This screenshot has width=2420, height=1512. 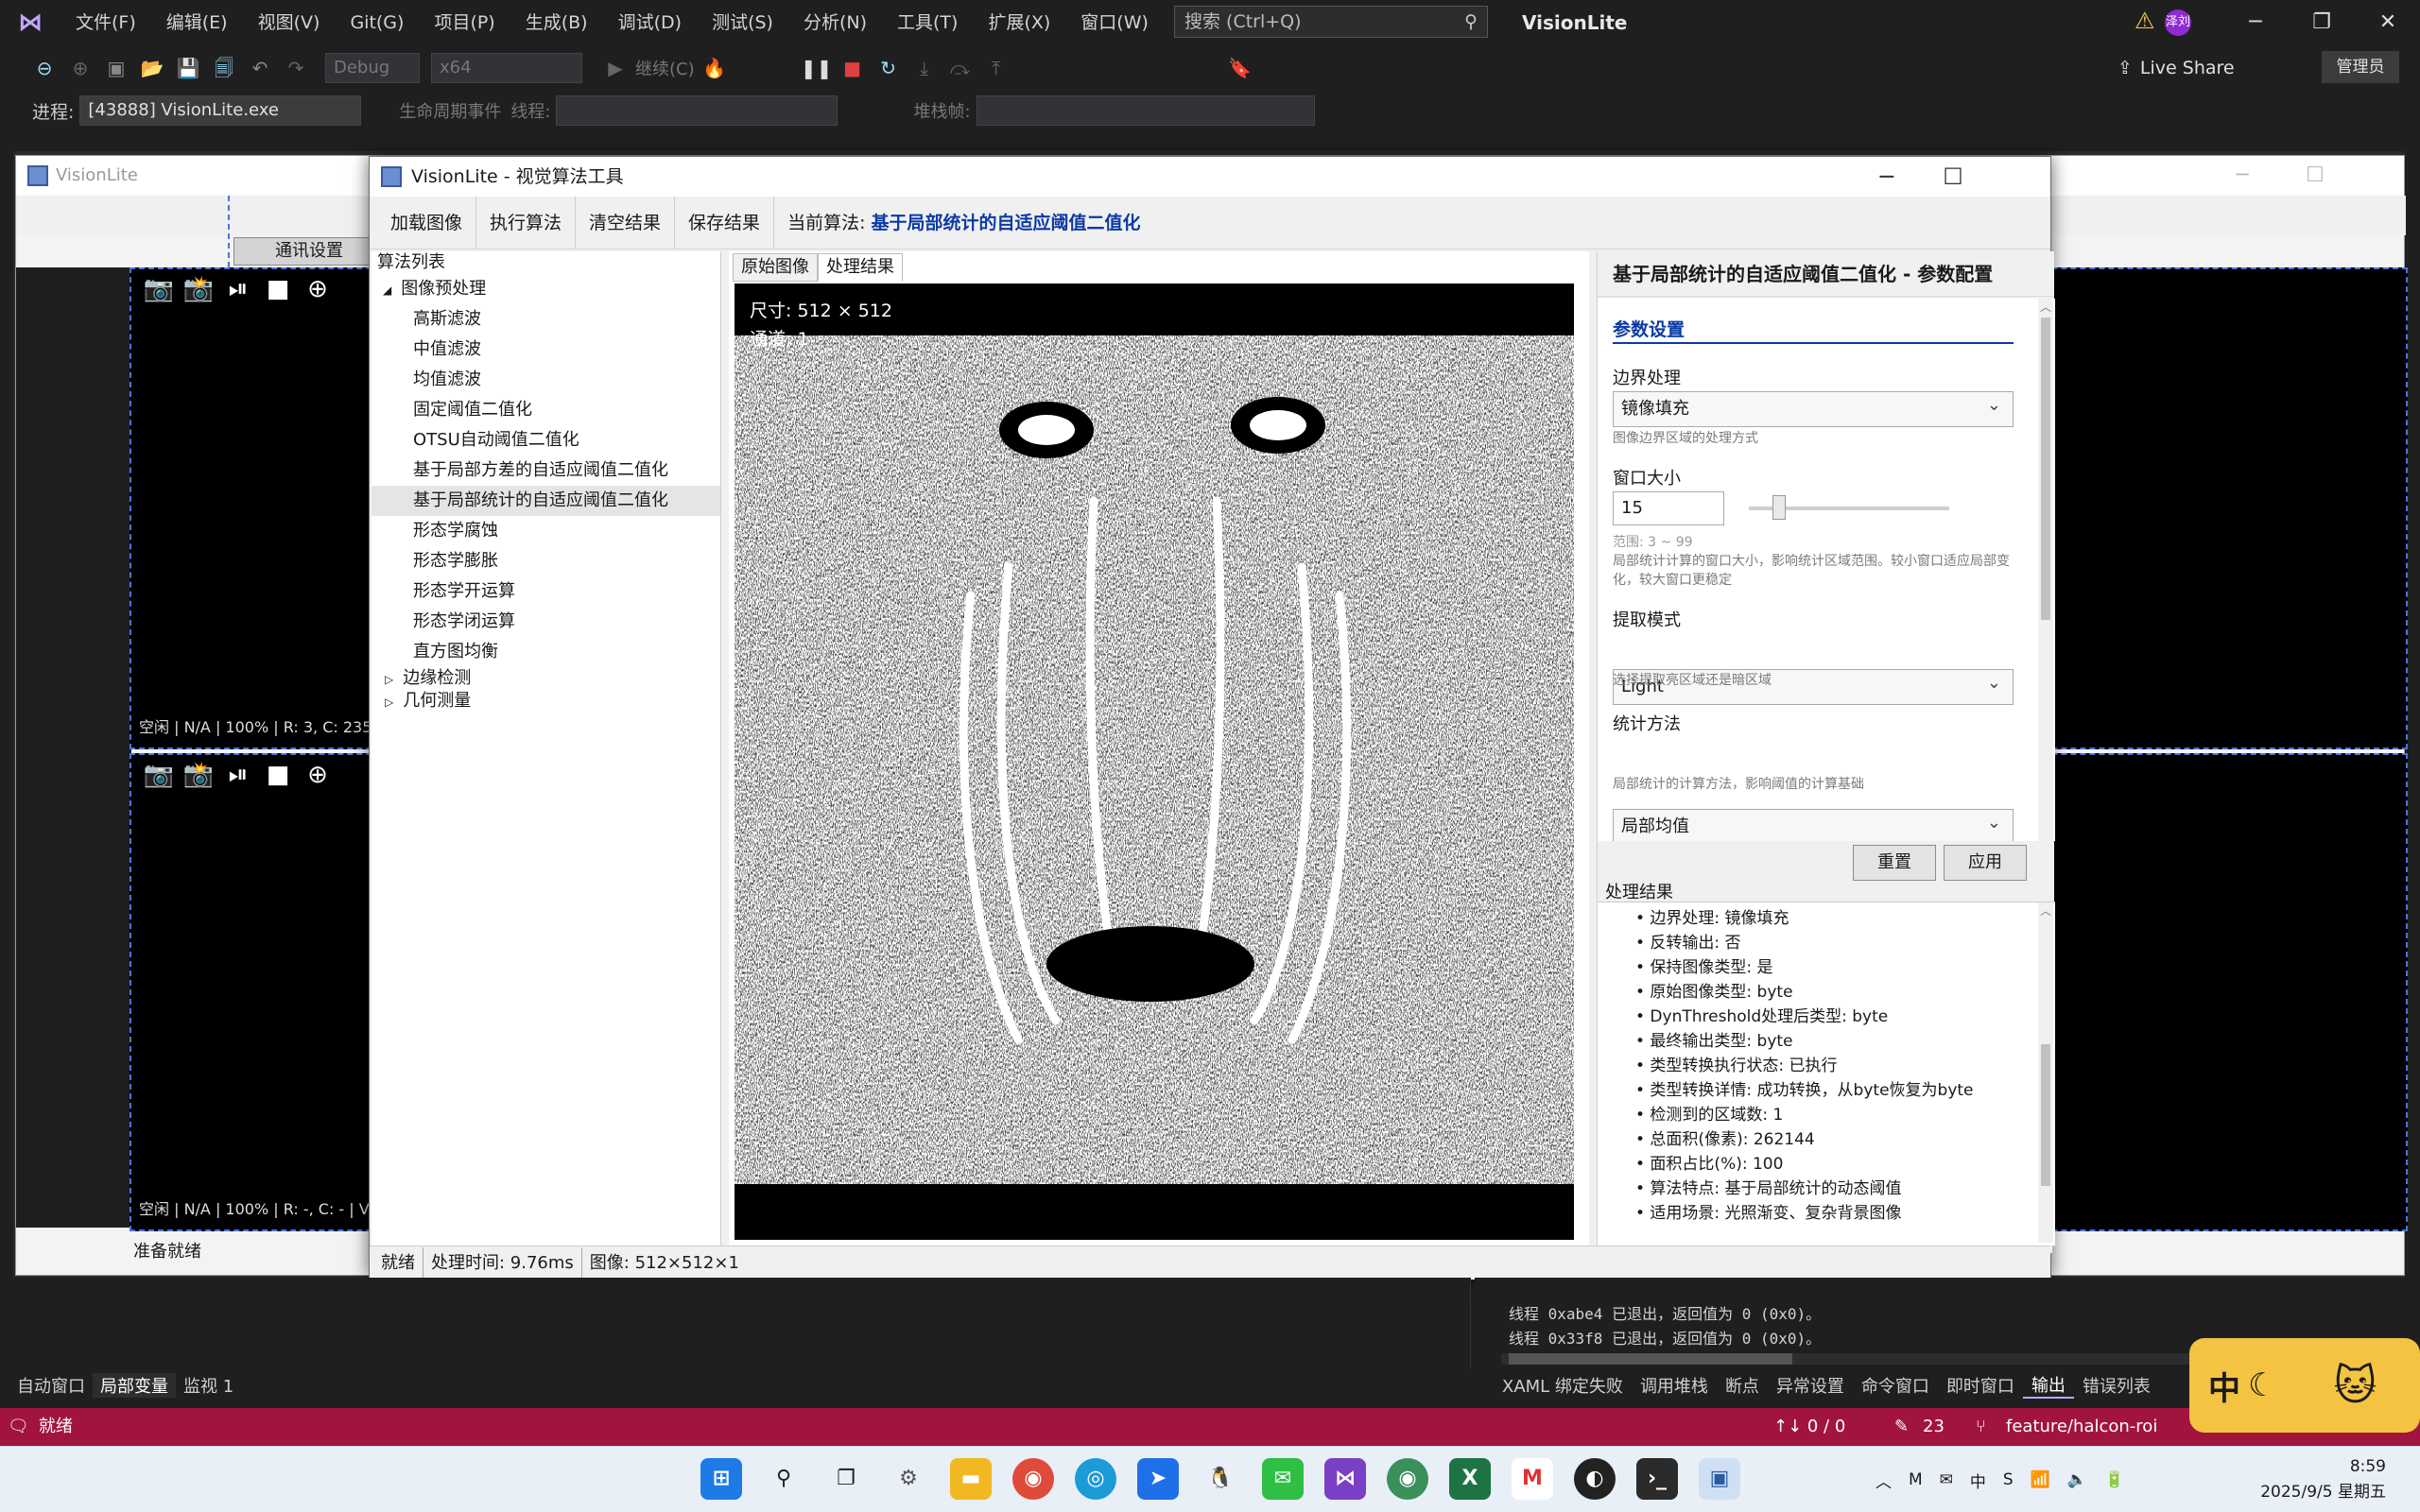 I want to click on bottom-tab: 自动窗口, so click(x=51, y=1385).